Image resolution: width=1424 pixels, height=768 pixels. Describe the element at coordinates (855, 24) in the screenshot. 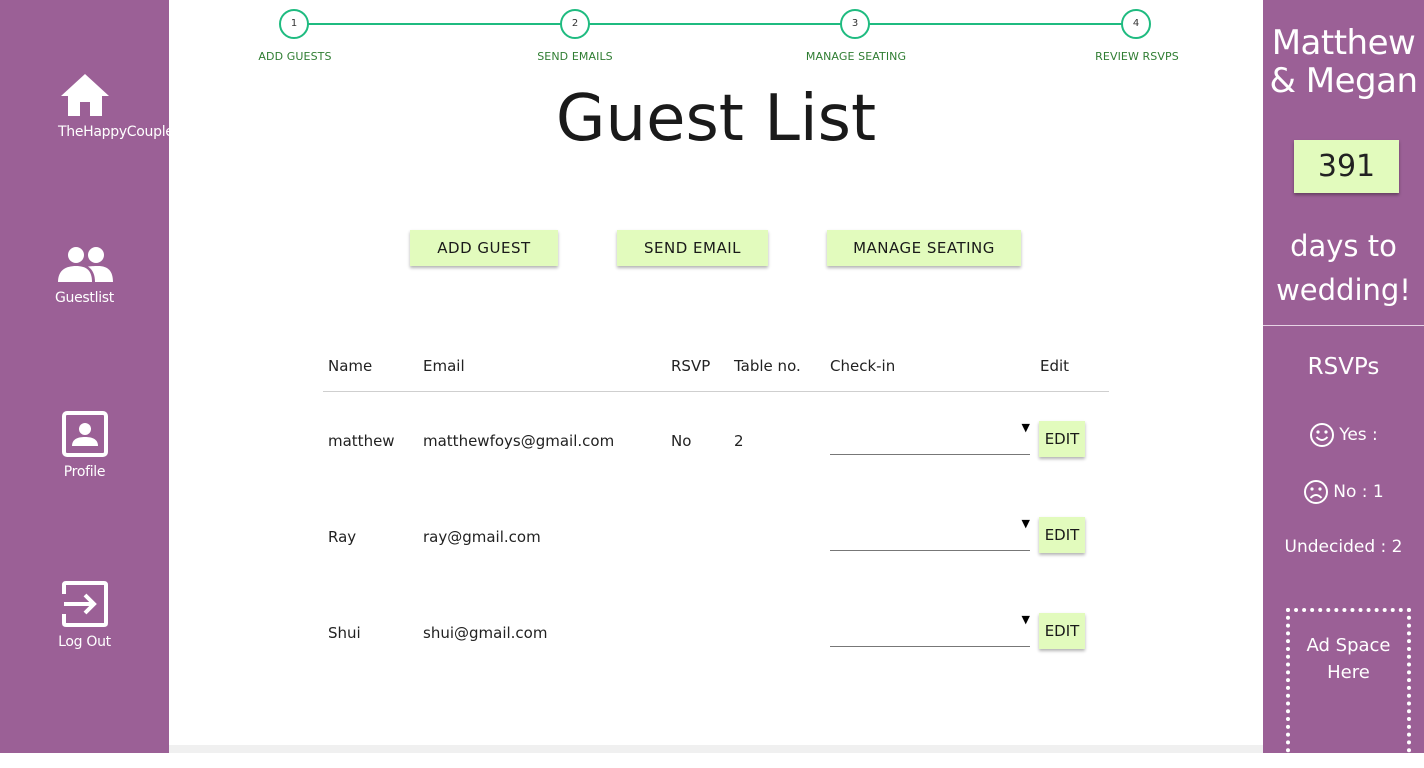

I see `step-3-circle: 3` at that location.